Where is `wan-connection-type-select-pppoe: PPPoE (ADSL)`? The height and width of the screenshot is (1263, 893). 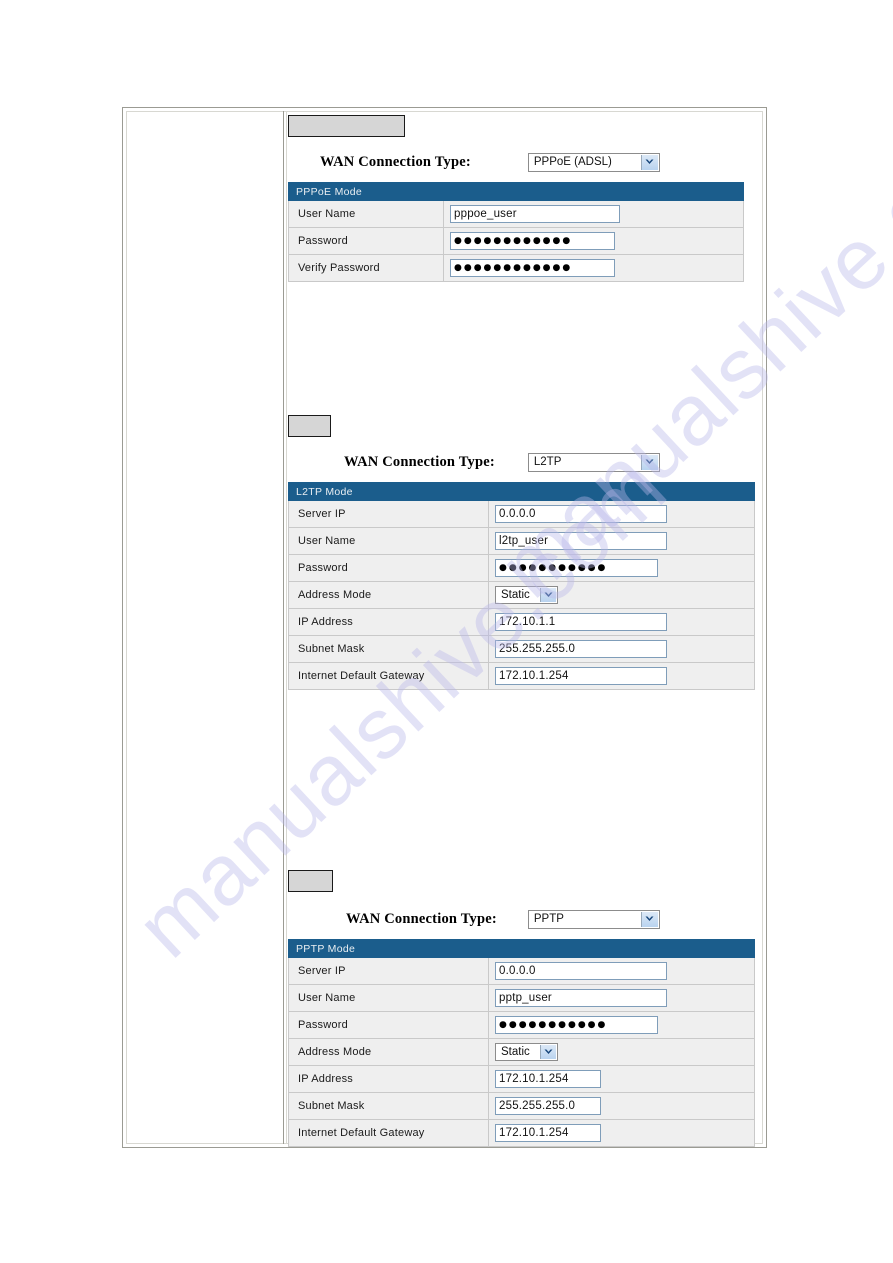
wan-connection-type-select-pppoe: PPPoE (ADSL) is located at coordinates (593, 162).